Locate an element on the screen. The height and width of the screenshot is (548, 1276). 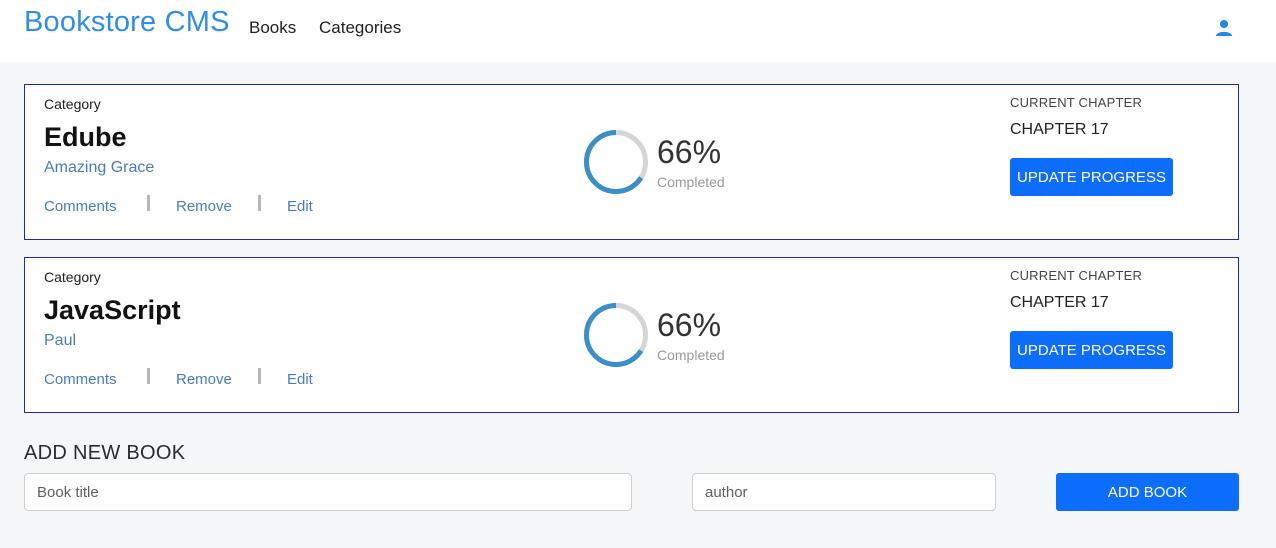
book-author: Paul is located at coordinates (60, 340).